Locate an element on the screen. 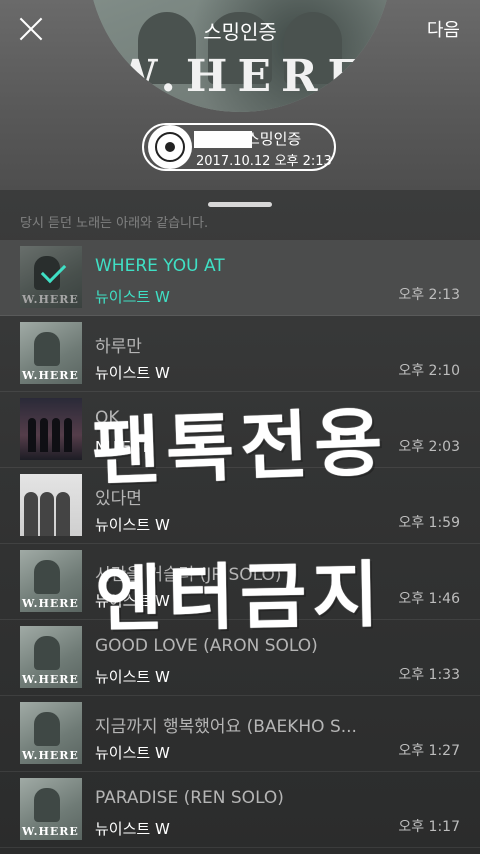 The width and height of the screenshot is (480, 854). song-time: 오후 1:17 is located at coordinates (429, 827).